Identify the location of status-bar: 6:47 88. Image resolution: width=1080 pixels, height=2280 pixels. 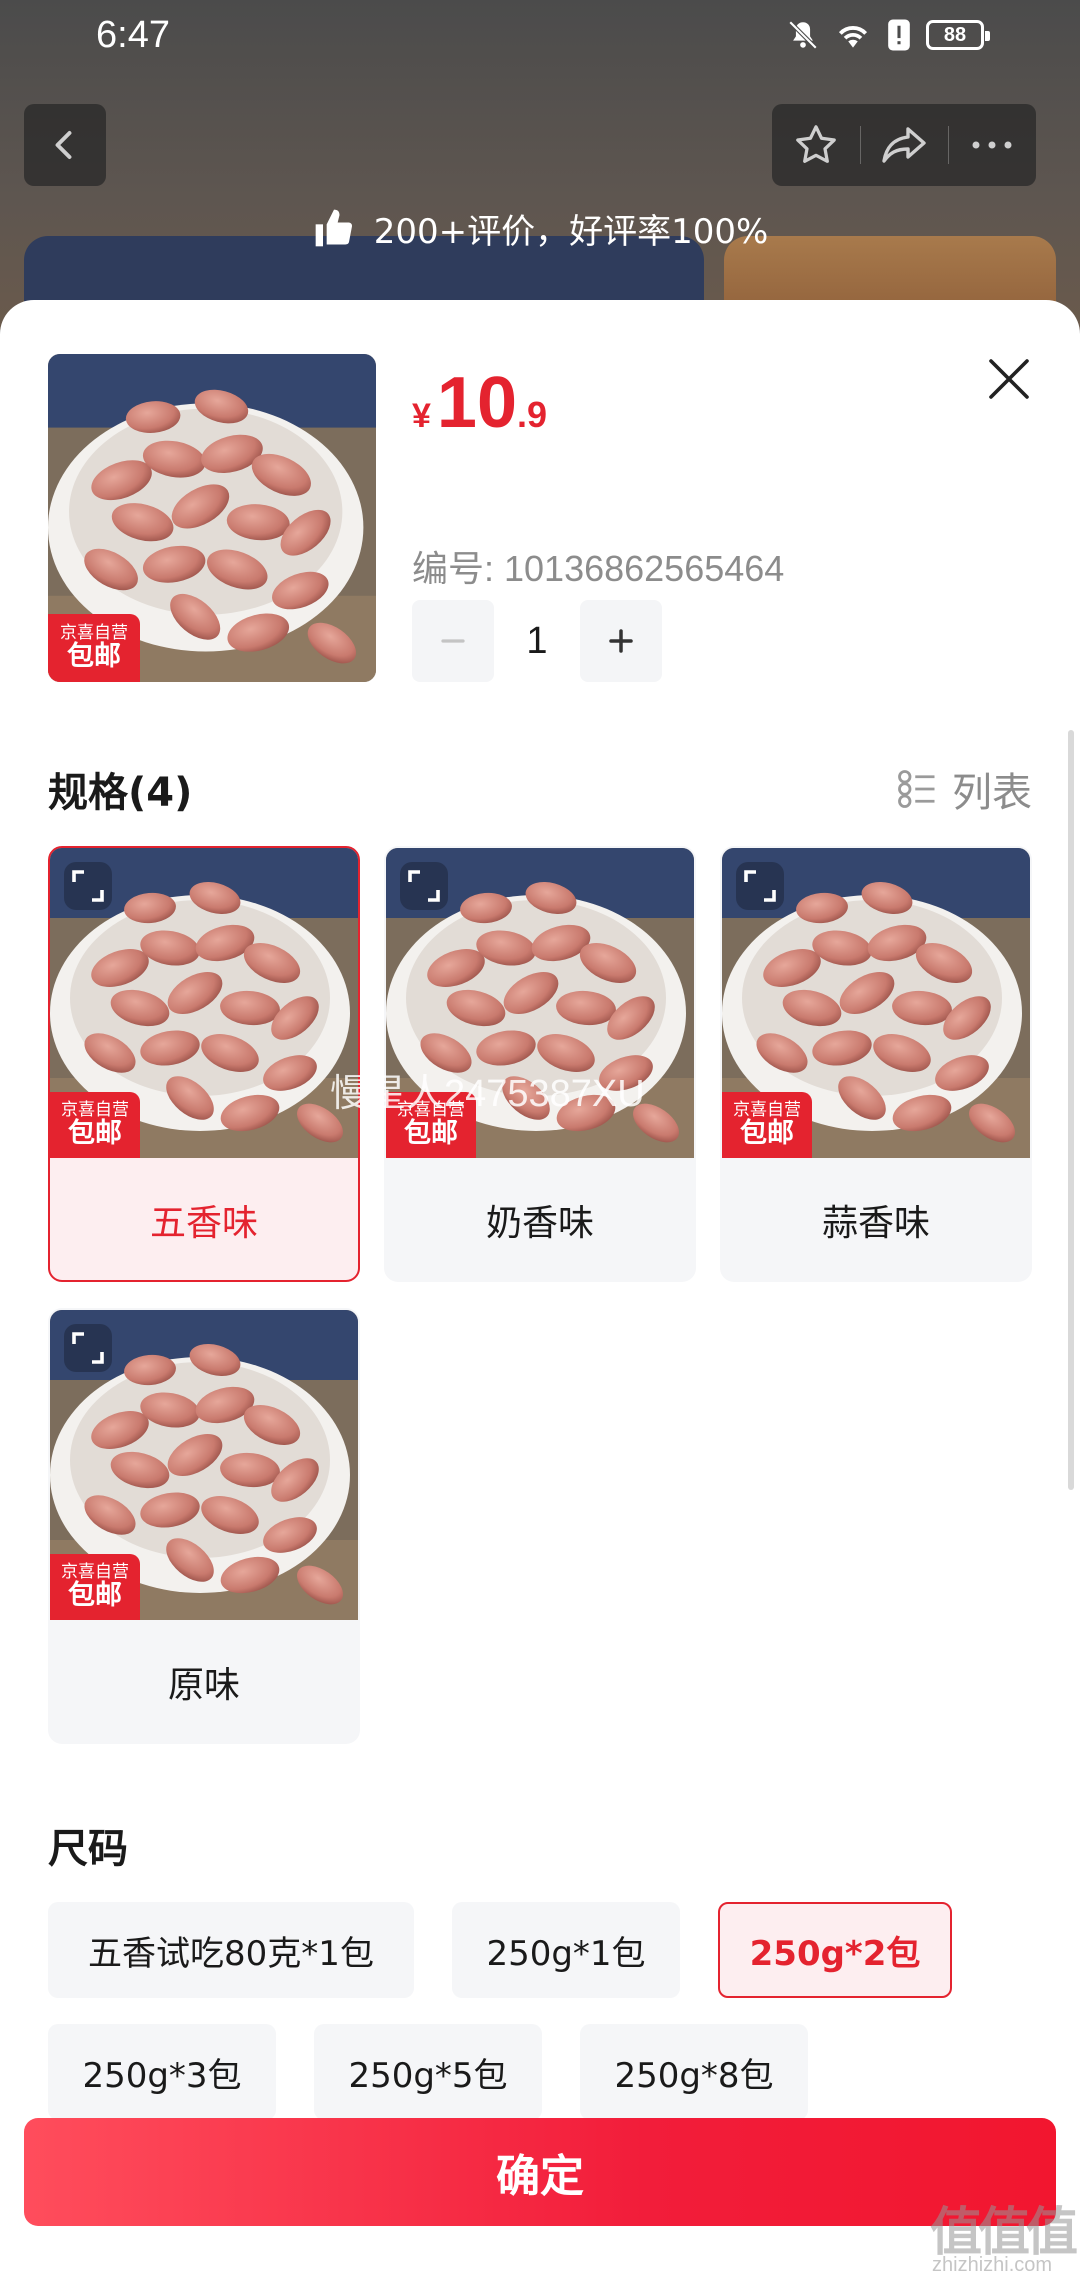
(540, 37).